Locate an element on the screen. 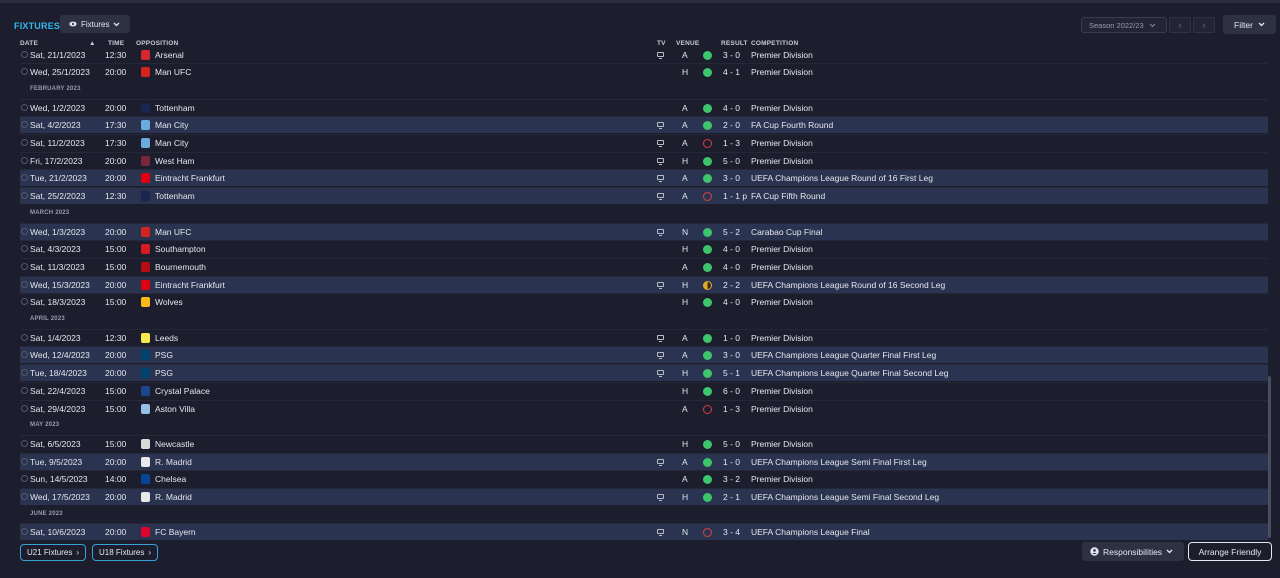 The width and height of the screenshot is (1280, 578). fixture-opposition: Newcastle is located at coordinates (174, 444).